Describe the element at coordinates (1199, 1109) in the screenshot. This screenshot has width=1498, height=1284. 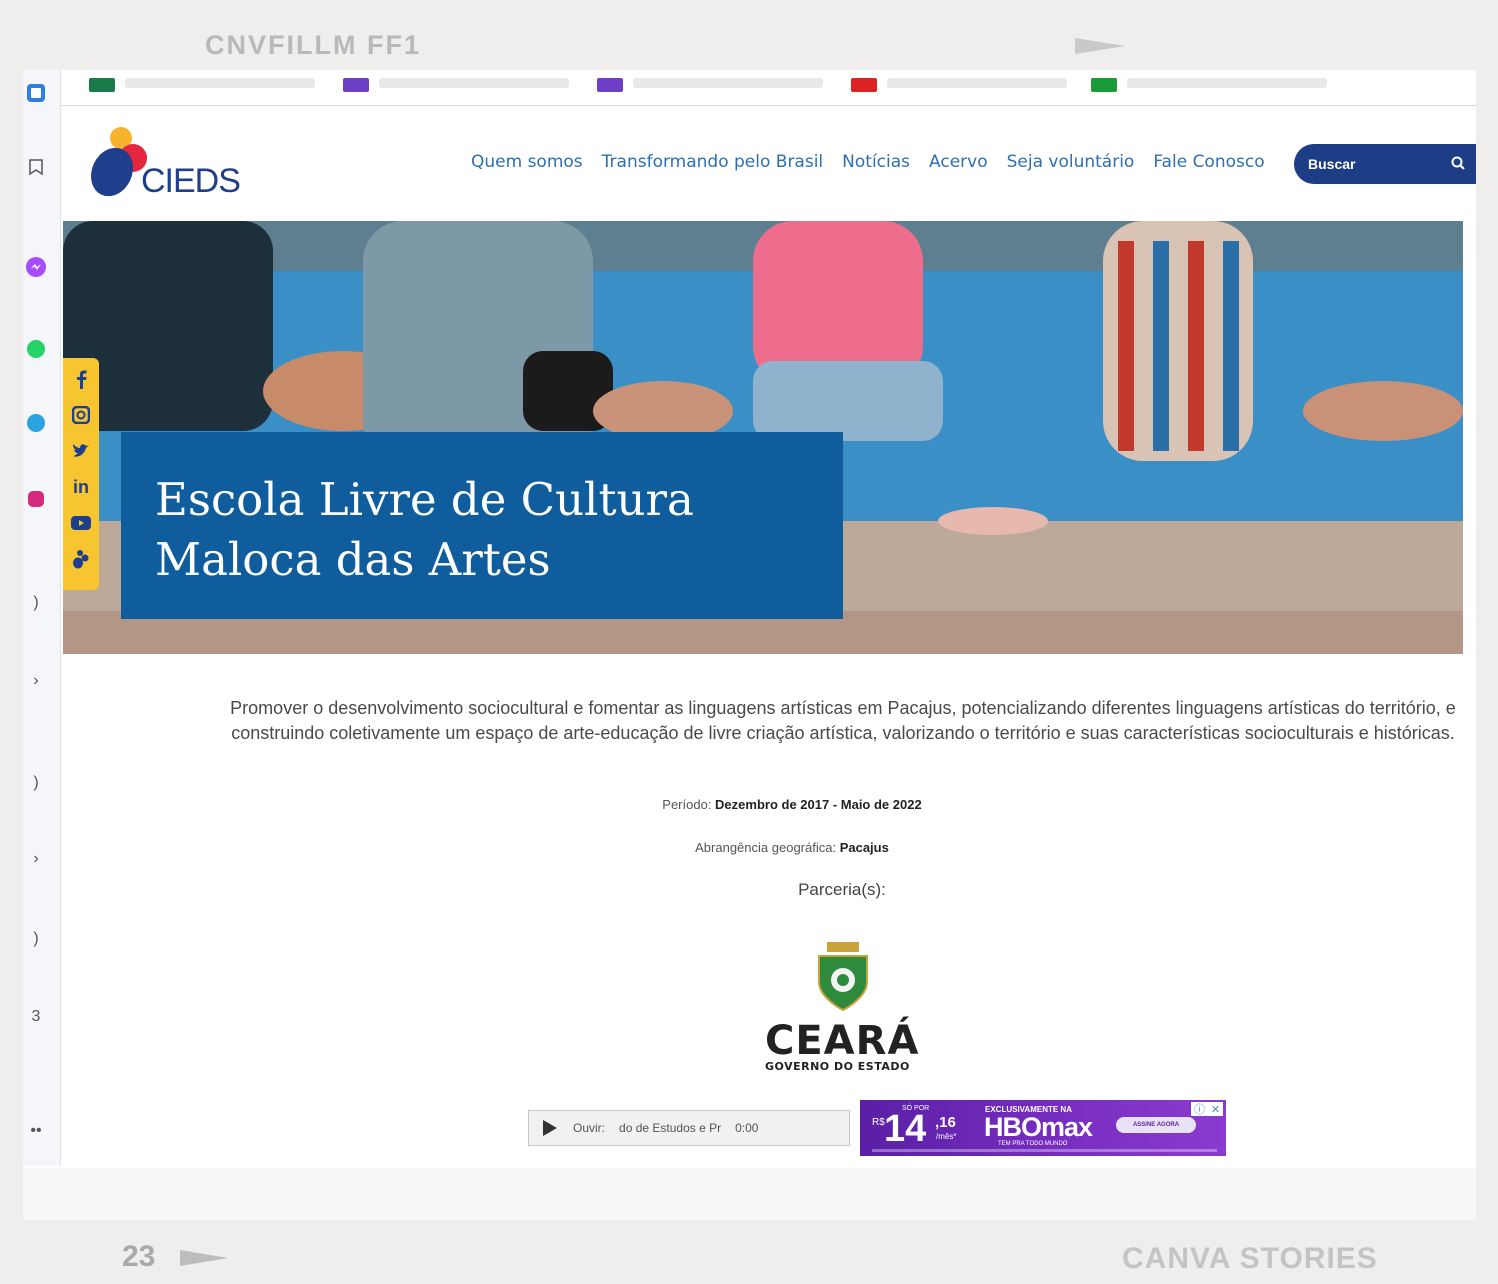
I see `adchoices-icon: ⓘ` at that location.